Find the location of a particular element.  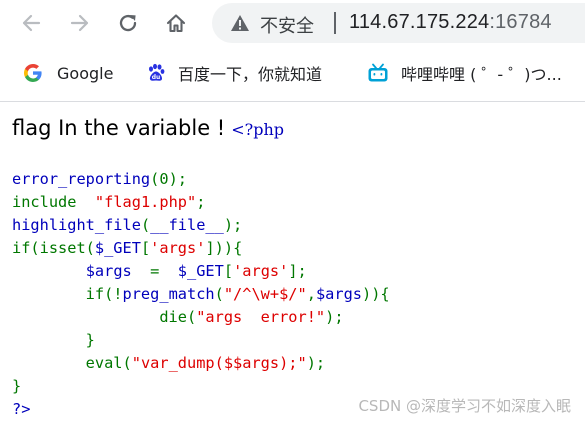

code-token: __file__ is located at coordinates (187, 225).